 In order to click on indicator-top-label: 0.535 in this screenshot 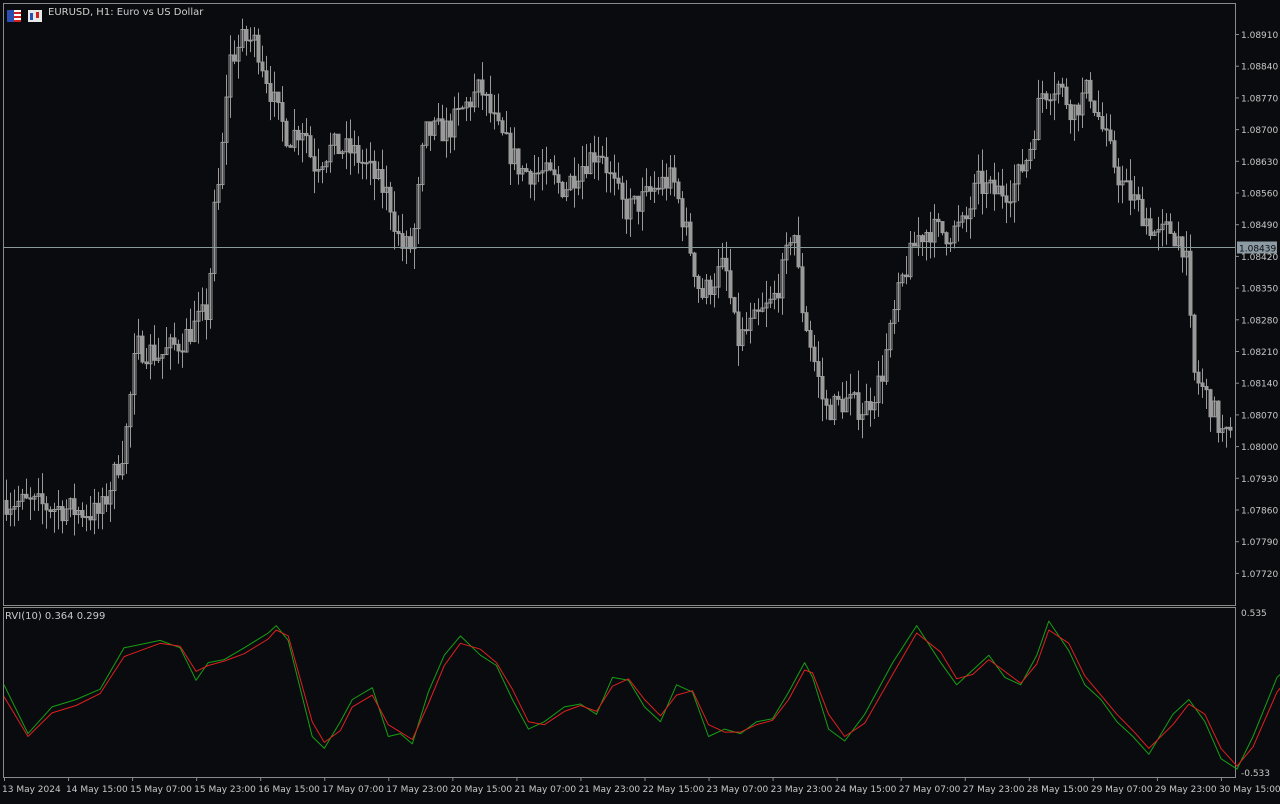, I will do `click(1254, 614)`.